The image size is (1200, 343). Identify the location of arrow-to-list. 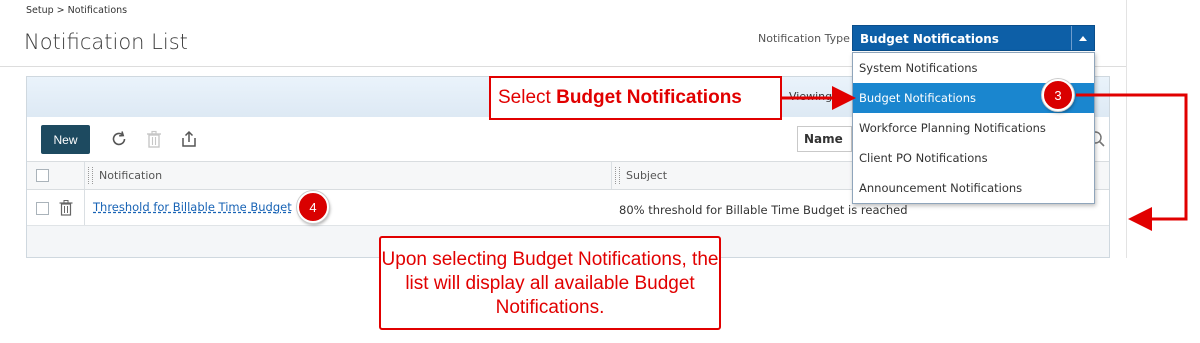
(1132, 162).